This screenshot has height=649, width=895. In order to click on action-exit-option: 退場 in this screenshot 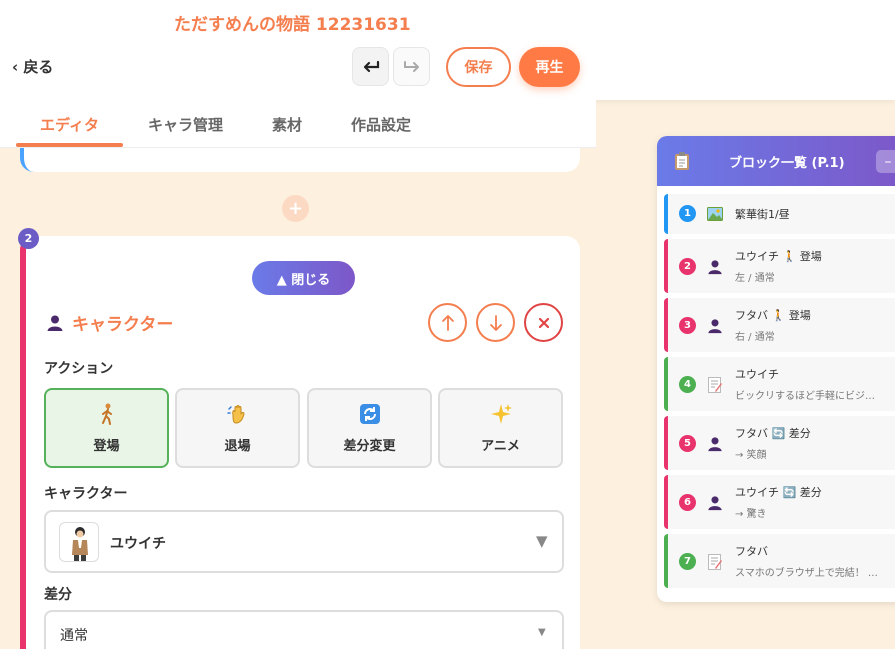, I will do `click(237, 428)`.